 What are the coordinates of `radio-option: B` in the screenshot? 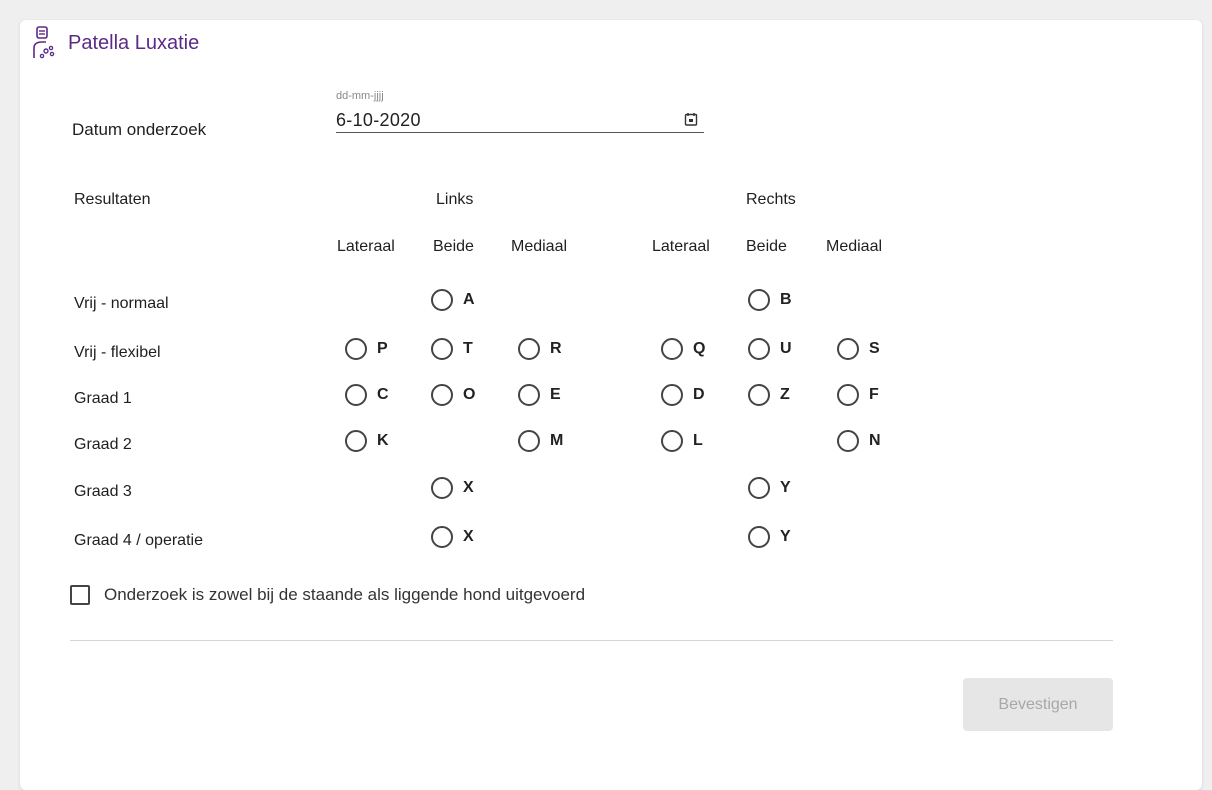 It's located at (770, 300).